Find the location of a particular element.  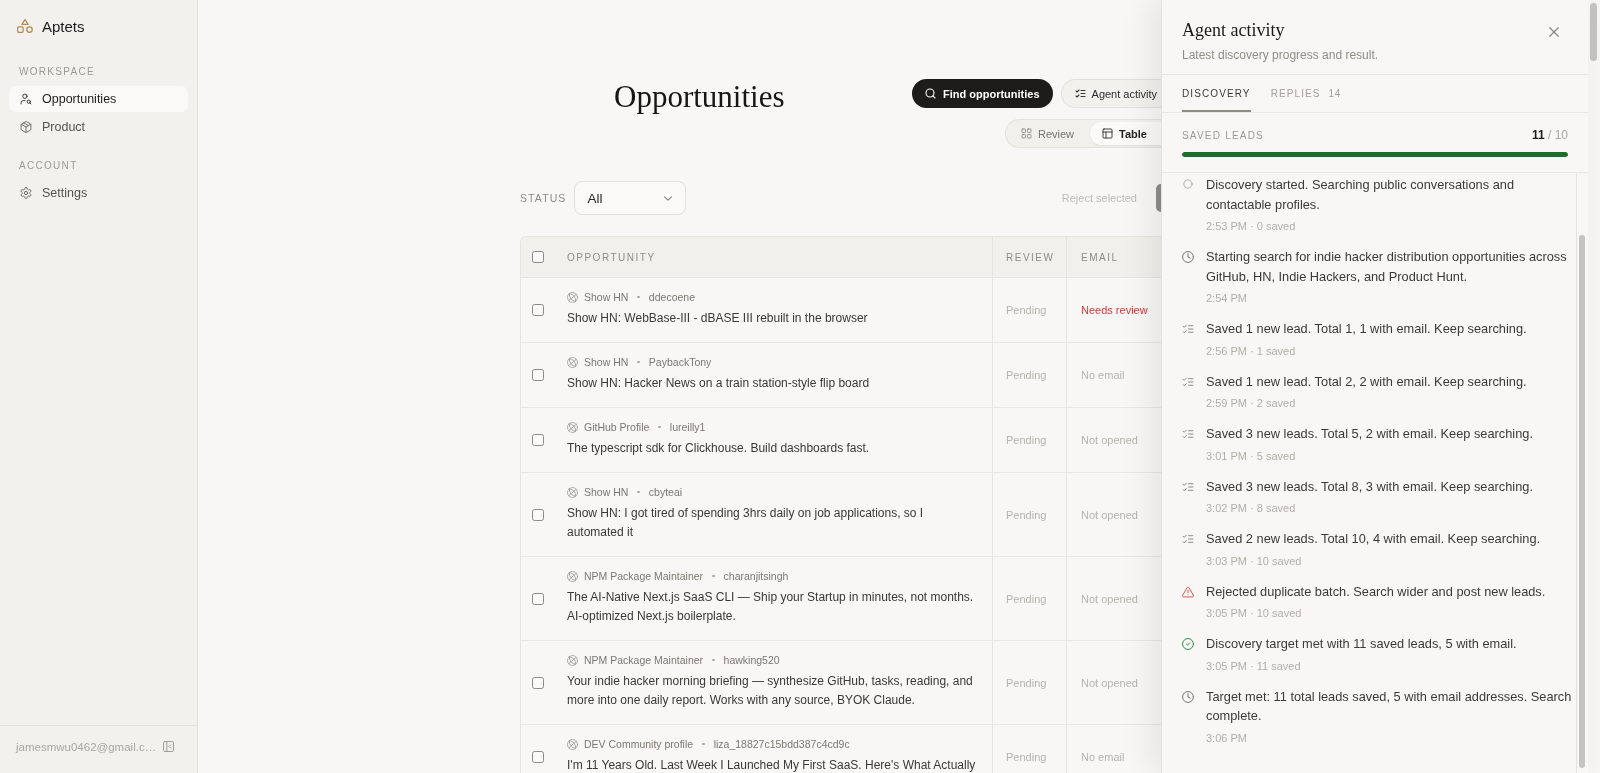

activity-time: 2:53 PM · 0 saved is located at coordinates (1251, 226).